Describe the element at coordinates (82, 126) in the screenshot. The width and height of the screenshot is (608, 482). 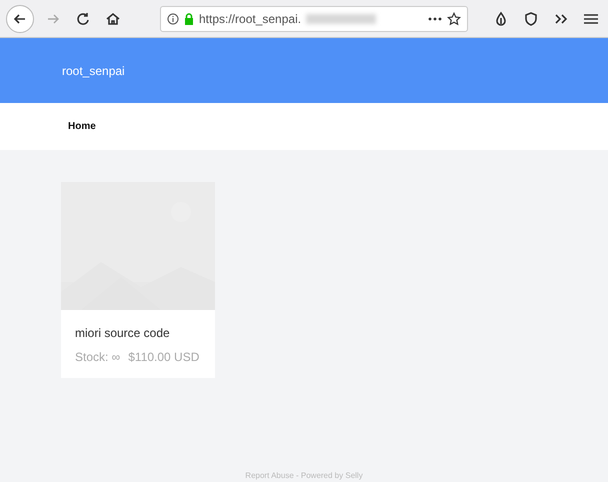
I see `nav-link: Home` at that location.